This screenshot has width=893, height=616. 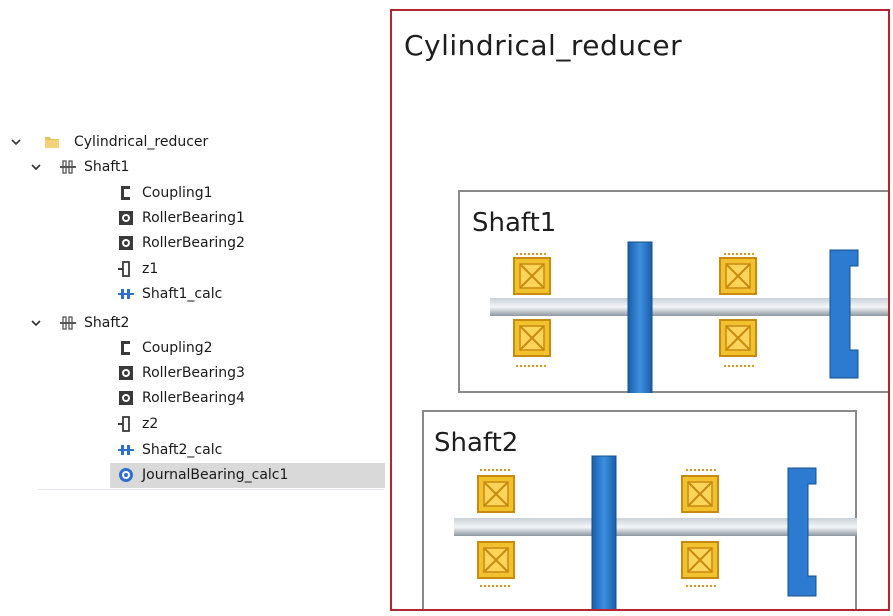 What do you see at coordinates (543, 45) in the screenshot?
I see `schematic-title: Cylindrical_reducer` at bounding box center [543, 45].